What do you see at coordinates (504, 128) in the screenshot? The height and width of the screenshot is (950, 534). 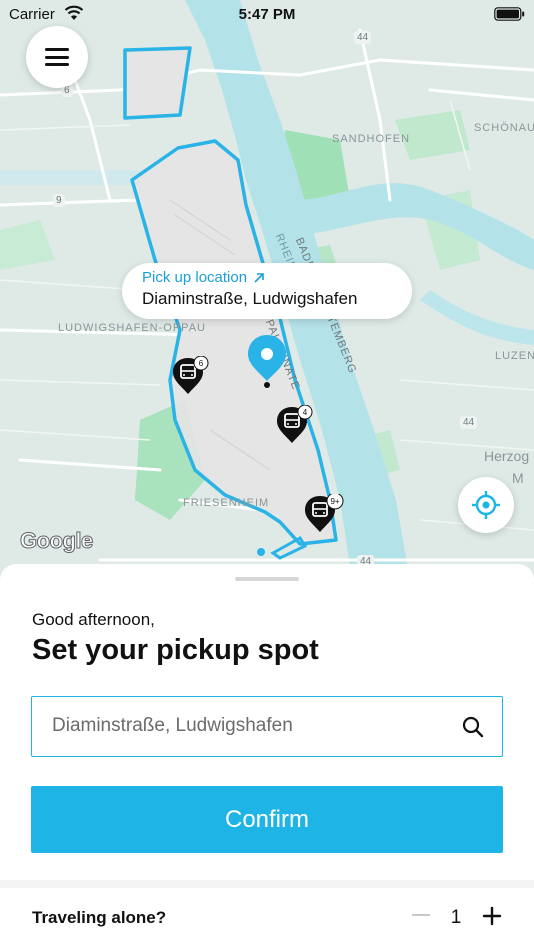 I see `map-label-schoenau: SCHÖNAU` at bounding box center [504, 128].